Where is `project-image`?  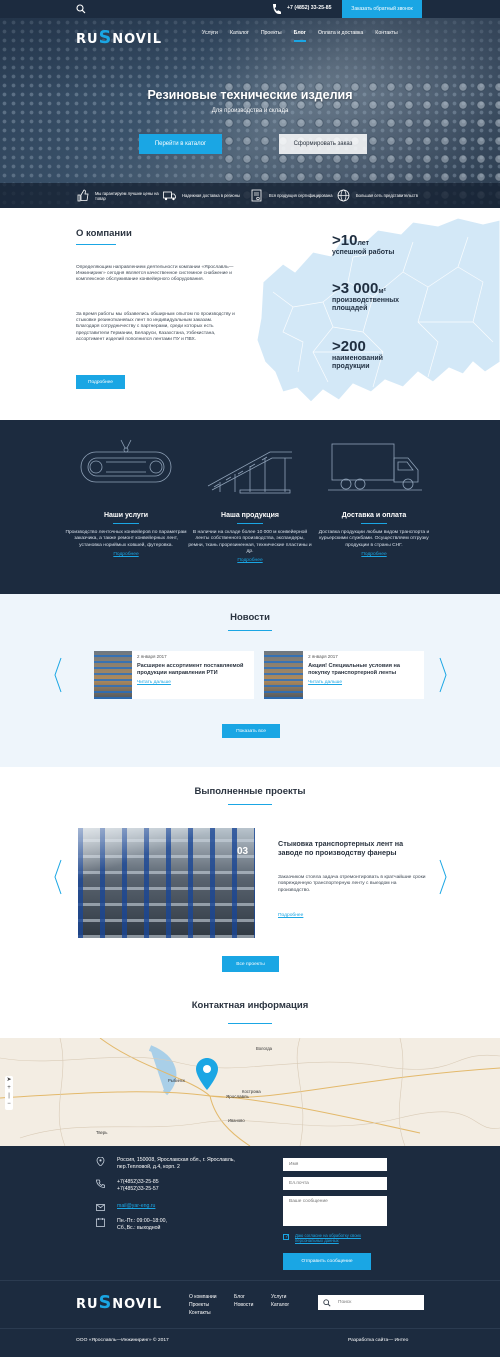
project-image is located at coordinates (166, 883).